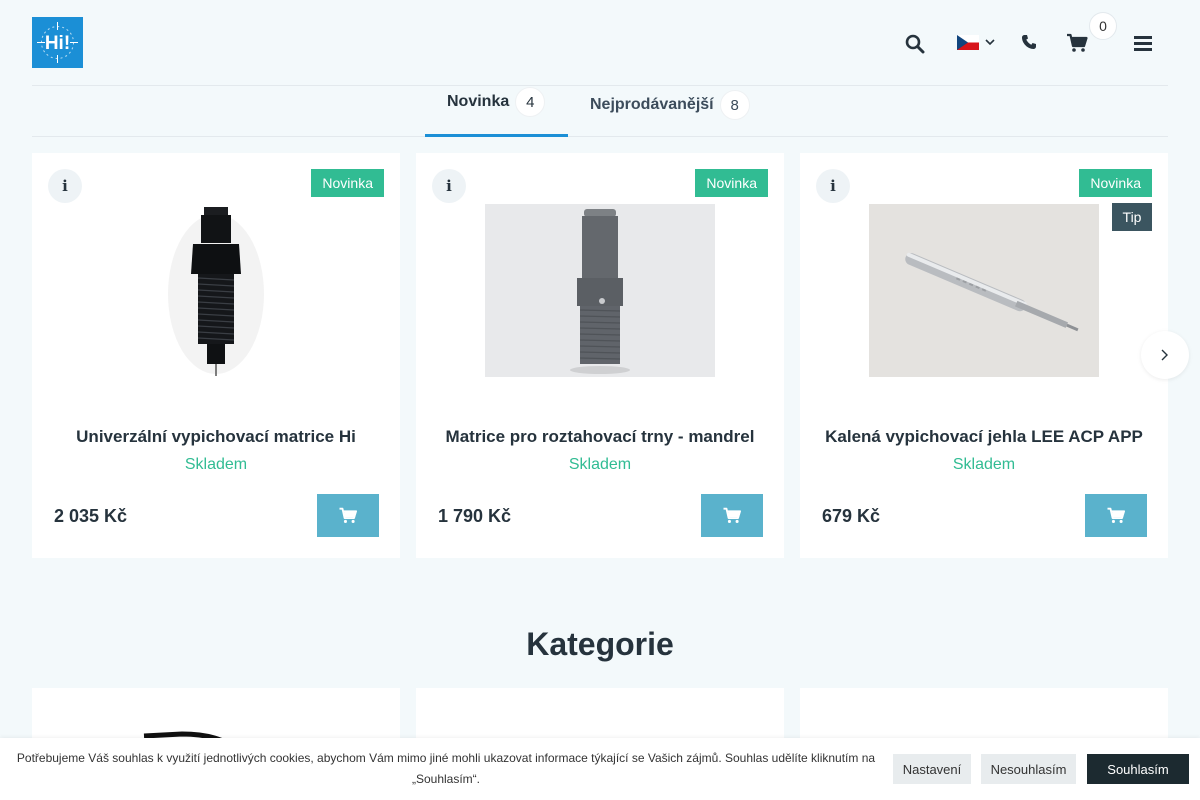  What do you see at coordinates (1138, 769) in the screenshot?
I see `cookie-accept-button: Souhlasím` at bounding box center [1138, 769].